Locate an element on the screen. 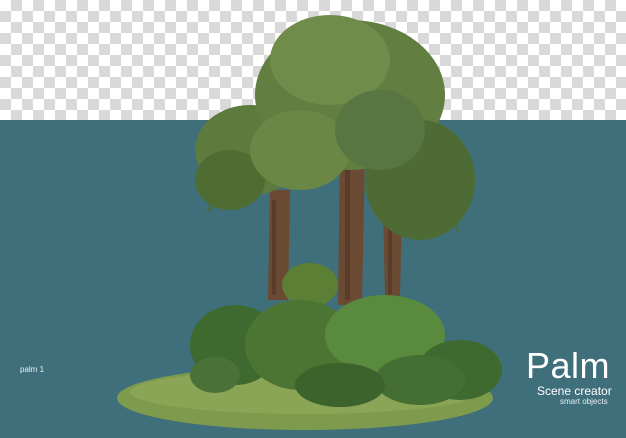  product-title: Palm is located at coordinates (568, 365).